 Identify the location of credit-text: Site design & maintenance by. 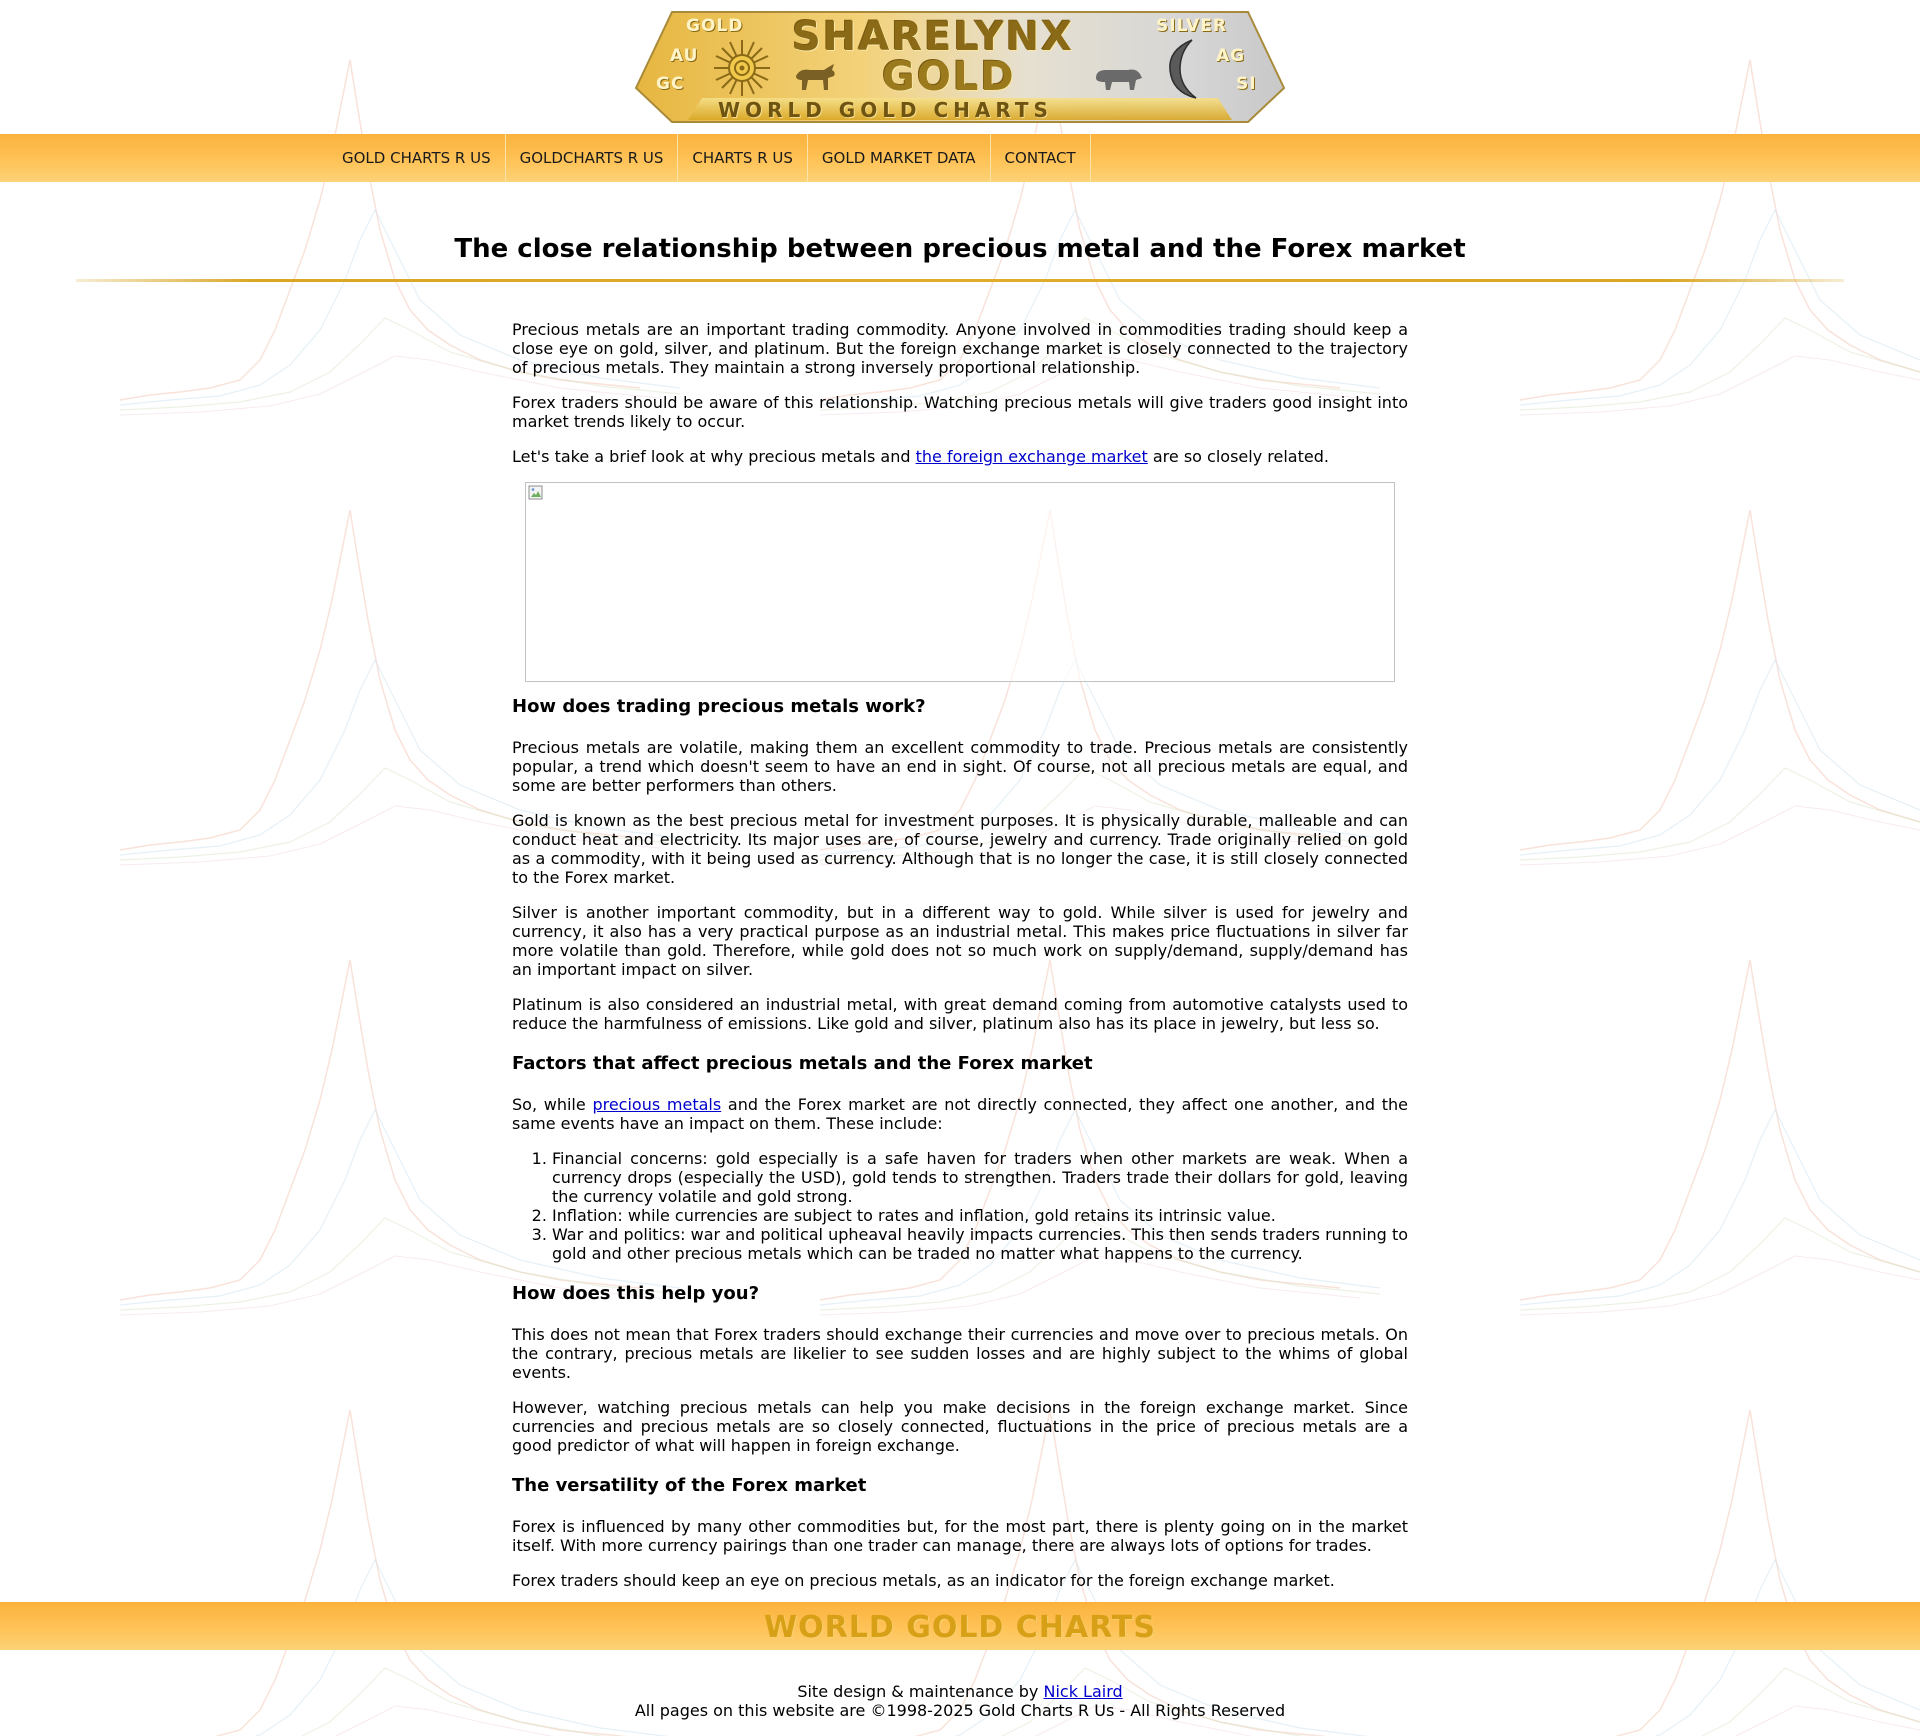
(920, 1691).